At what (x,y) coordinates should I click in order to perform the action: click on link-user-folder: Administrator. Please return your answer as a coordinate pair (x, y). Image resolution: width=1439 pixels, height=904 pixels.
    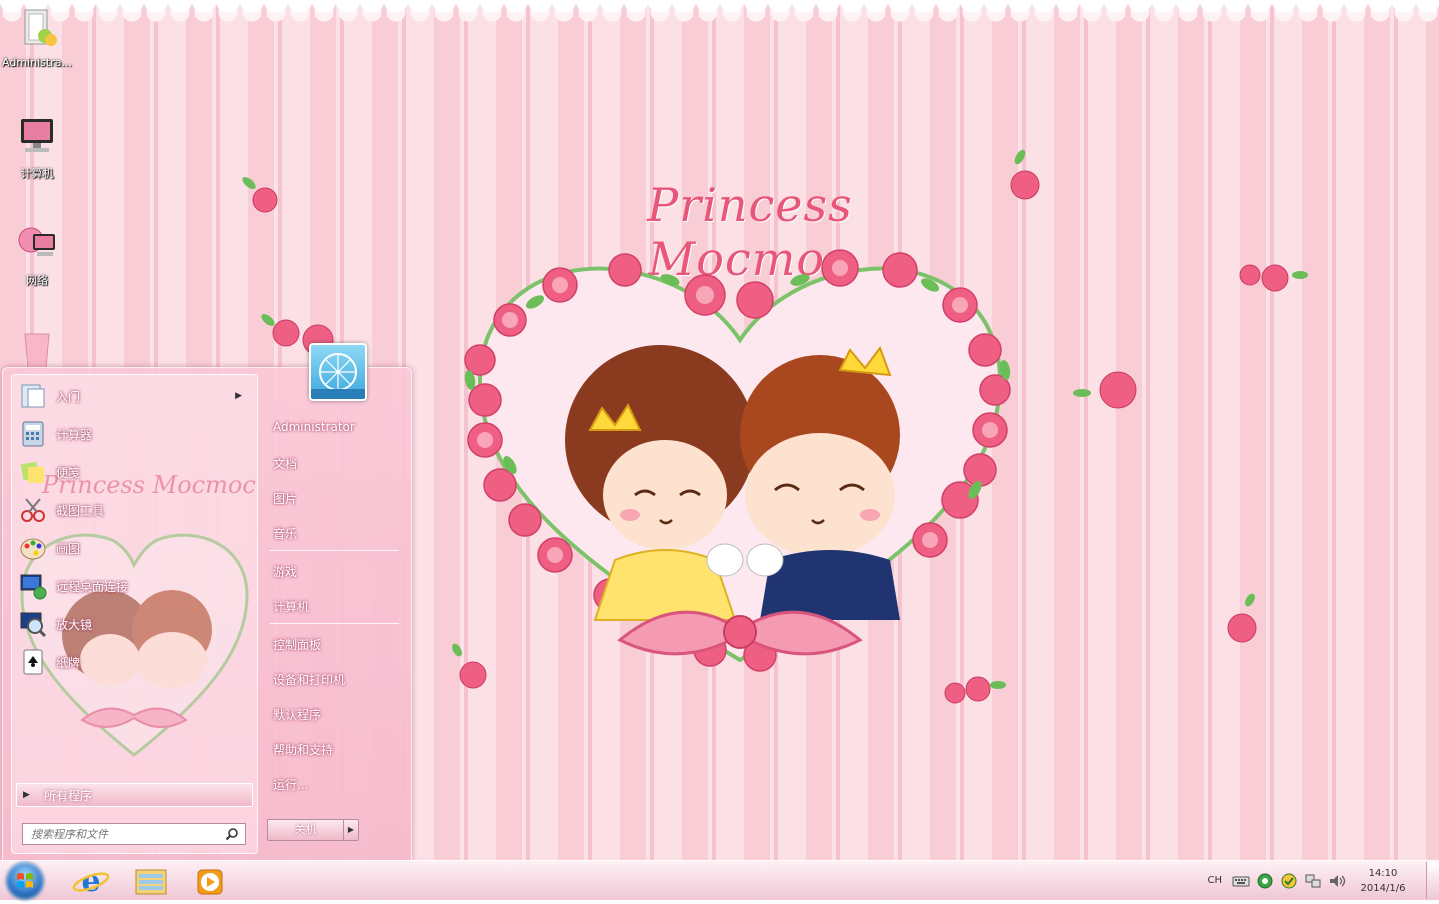
    Looking at the image, I should click on (314, 427).